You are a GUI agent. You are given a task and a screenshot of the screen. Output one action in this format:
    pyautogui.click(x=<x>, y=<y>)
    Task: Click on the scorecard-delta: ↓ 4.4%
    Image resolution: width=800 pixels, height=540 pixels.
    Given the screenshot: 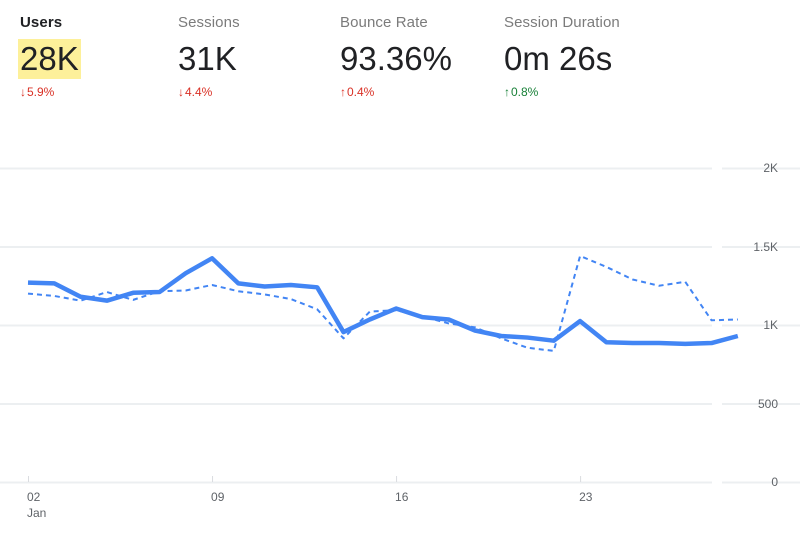 What is the action you would take?
    pyautogui.click(x=209, y=92)
    